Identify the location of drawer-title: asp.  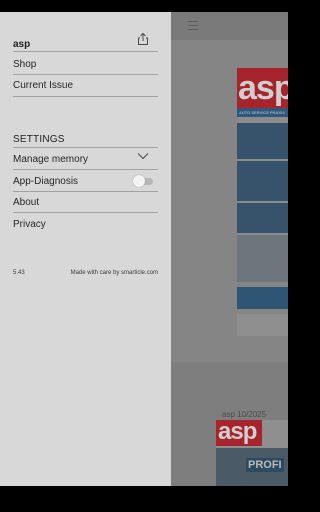
(22, 44).